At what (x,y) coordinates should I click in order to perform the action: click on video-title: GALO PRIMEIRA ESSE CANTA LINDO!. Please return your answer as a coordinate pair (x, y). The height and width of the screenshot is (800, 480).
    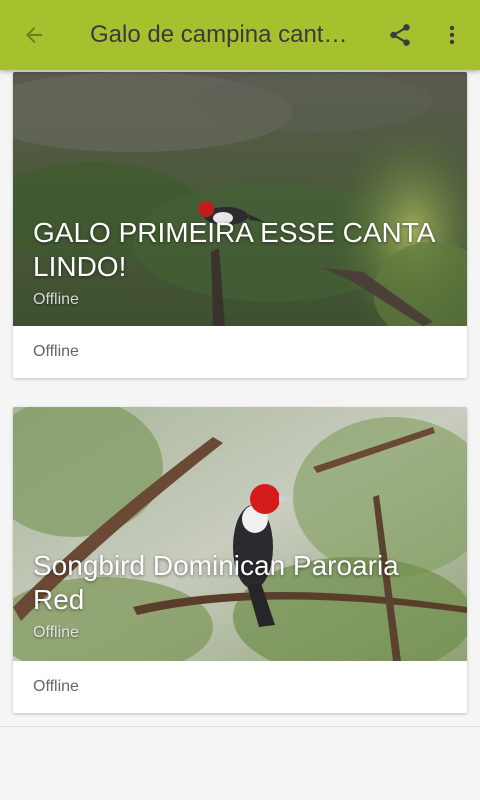
    Looking at the image, I should click on (233, 249).